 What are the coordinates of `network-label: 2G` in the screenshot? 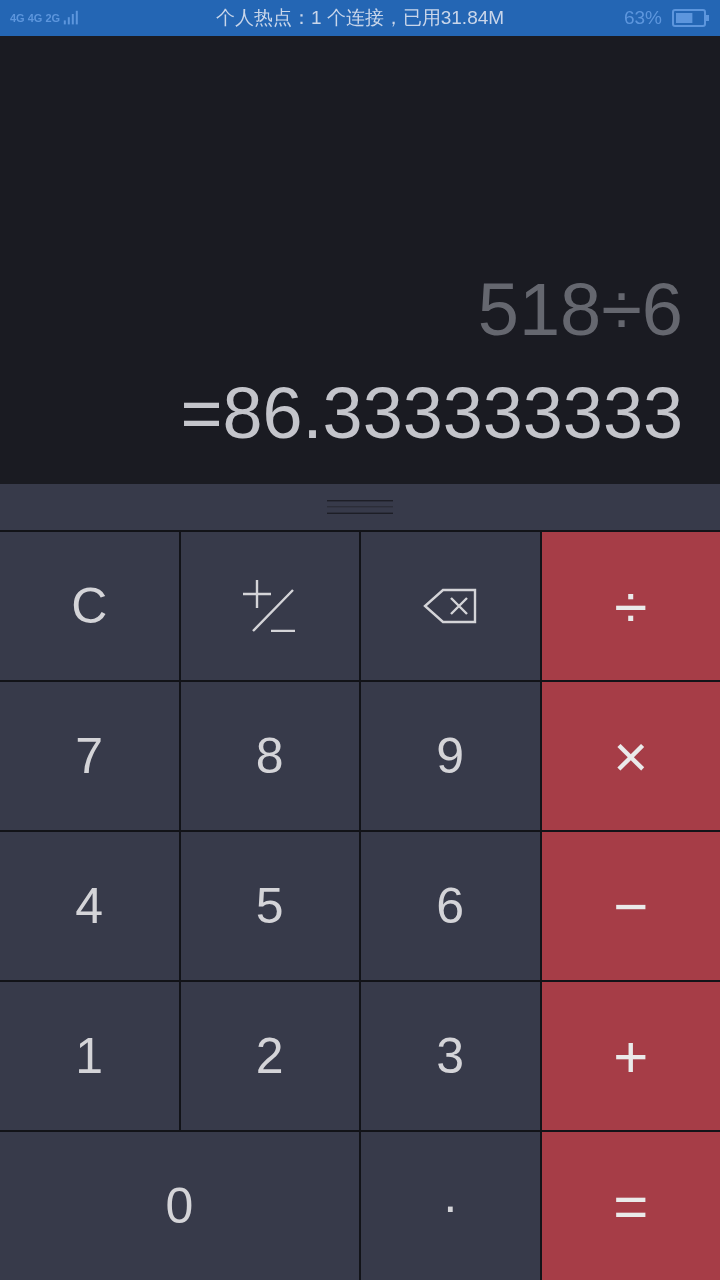 It's located at (53, 18).